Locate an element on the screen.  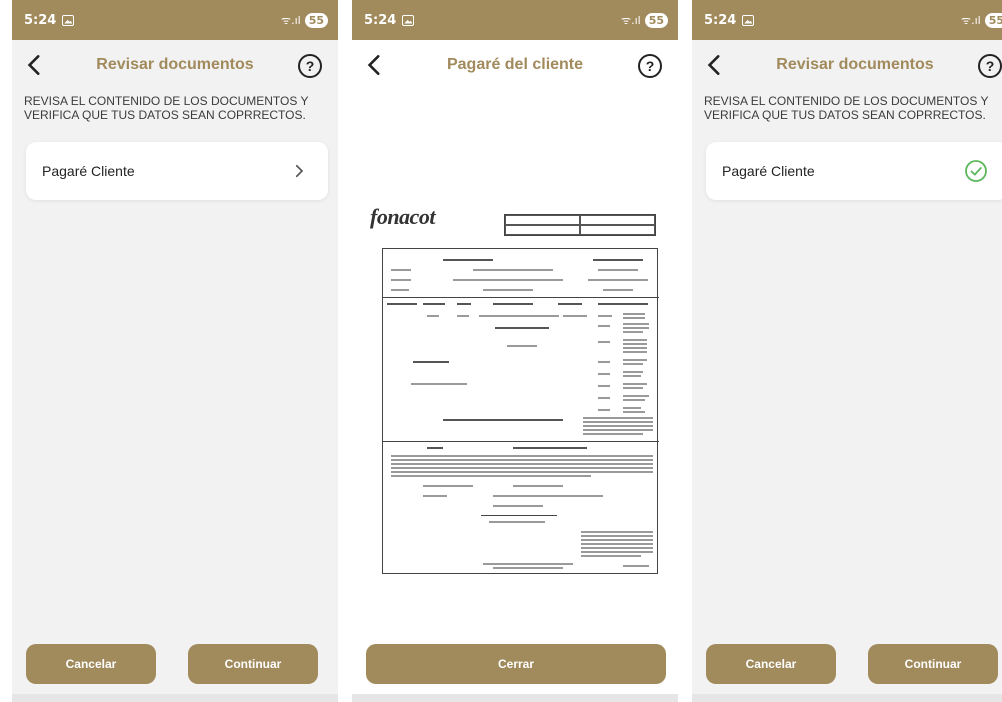
page-title: Pagaré del cliente is located at coordinates (515, 64).